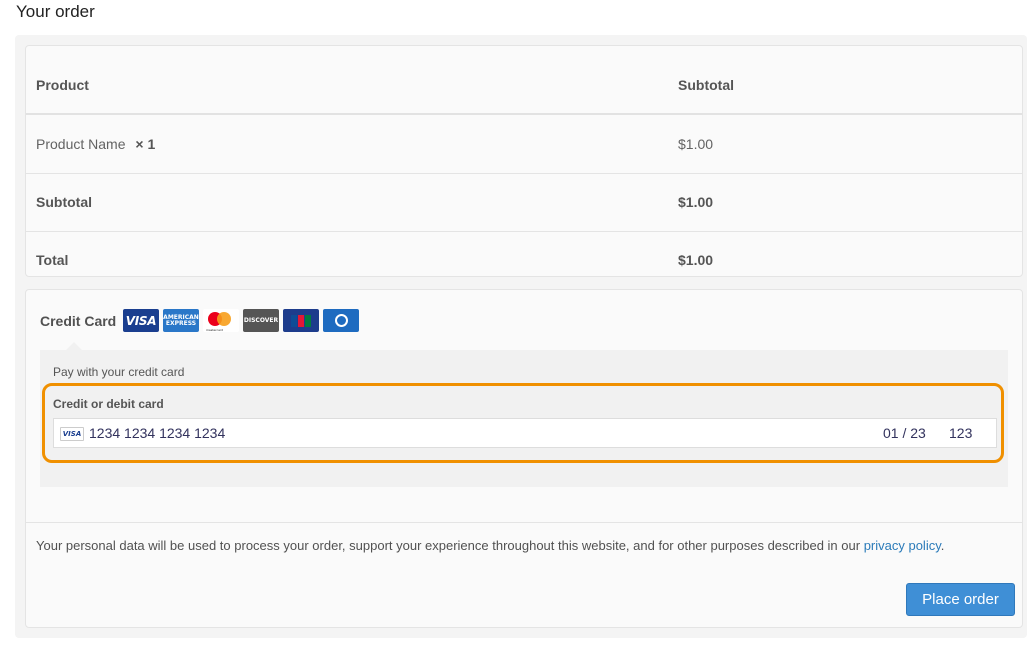 This screenshot has height=656, width=1027. I want to click on diners-icon, so click(341, 320).